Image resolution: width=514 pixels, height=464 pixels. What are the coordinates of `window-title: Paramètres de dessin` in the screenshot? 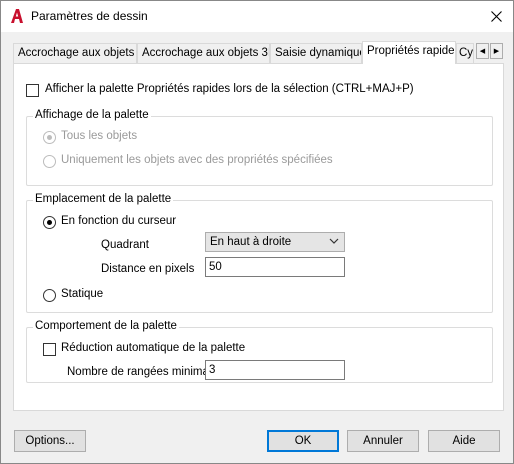 It's located at (89, 16).